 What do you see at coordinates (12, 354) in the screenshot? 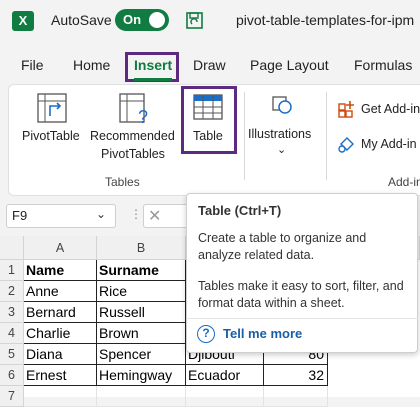
I see `row-header: 5` at bounding box center [12, 354].